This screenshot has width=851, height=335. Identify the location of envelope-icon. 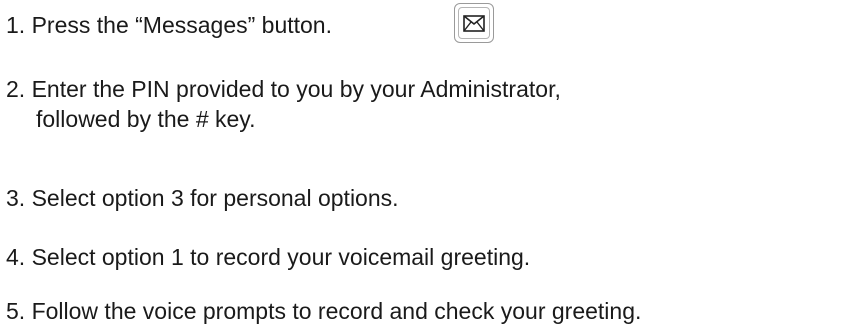
(474, 23).